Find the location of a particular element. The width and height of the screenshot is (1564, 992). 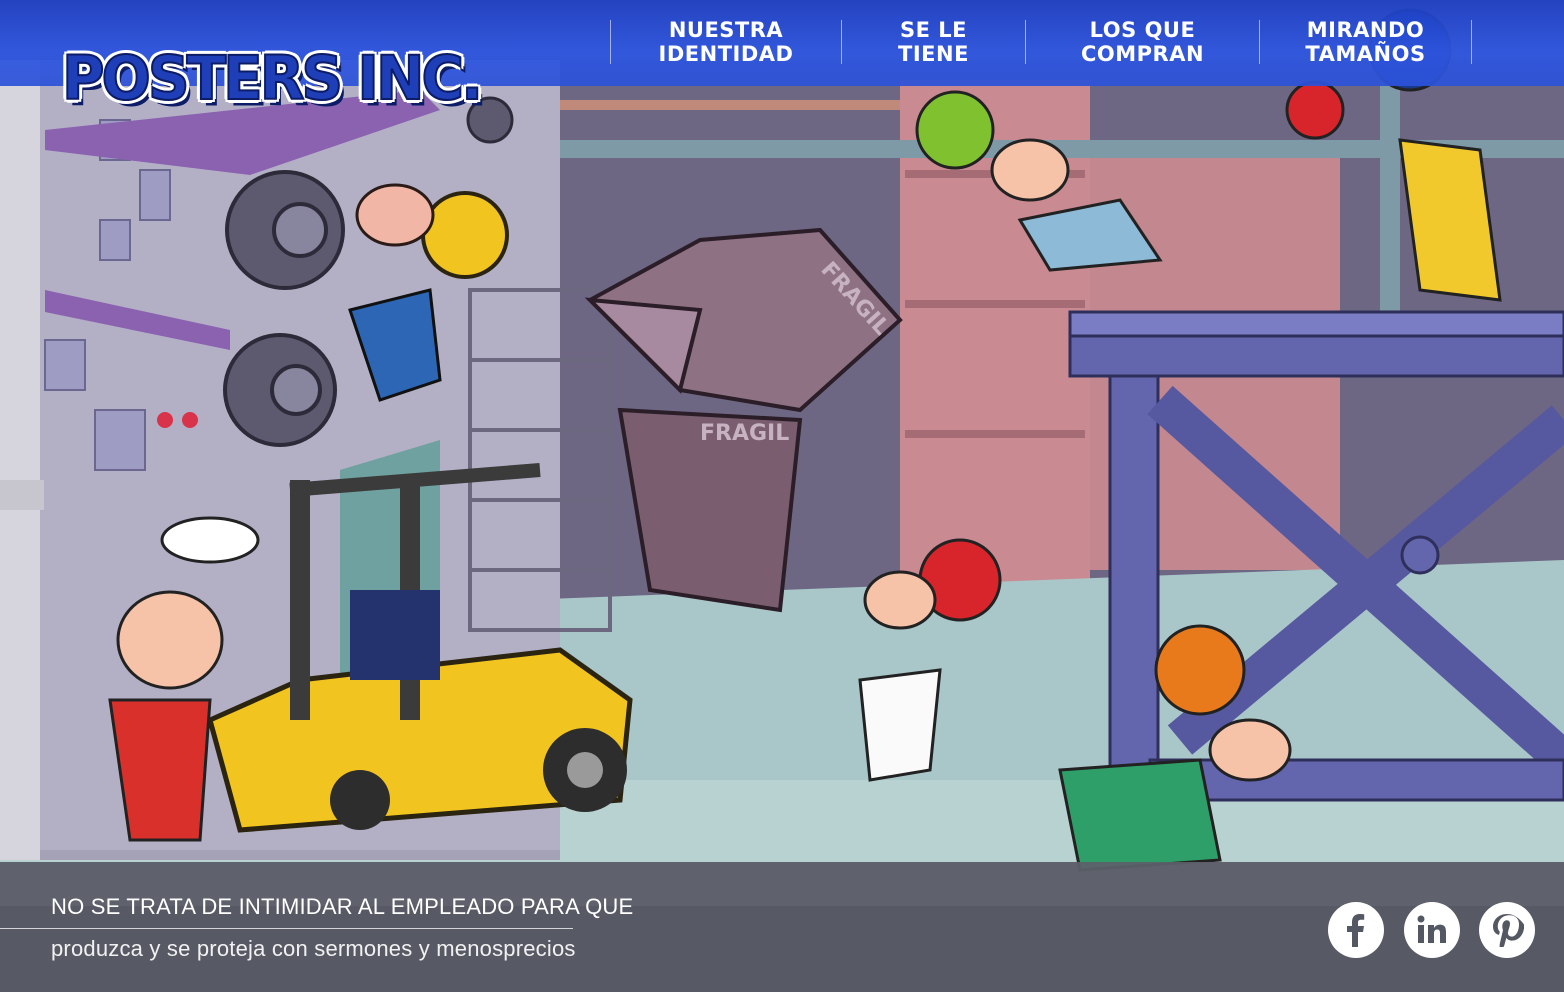

linkedin-icon is located at coordinates (1431, 929).